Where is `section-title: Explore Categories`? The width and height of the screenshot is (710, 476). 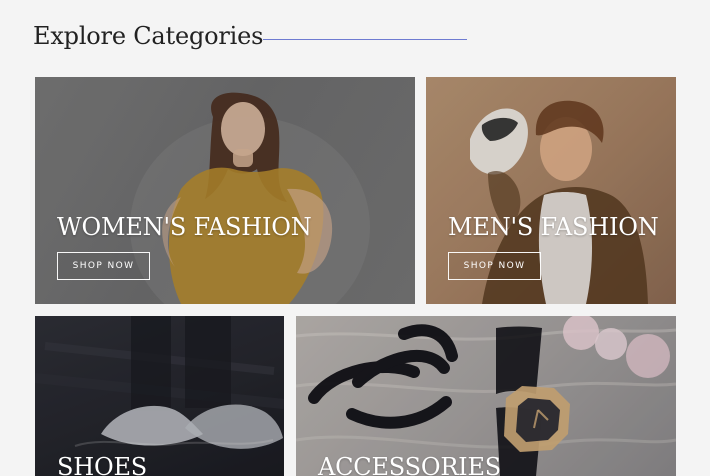 section-title: Explore Categories is located at coordinates (148, 36).